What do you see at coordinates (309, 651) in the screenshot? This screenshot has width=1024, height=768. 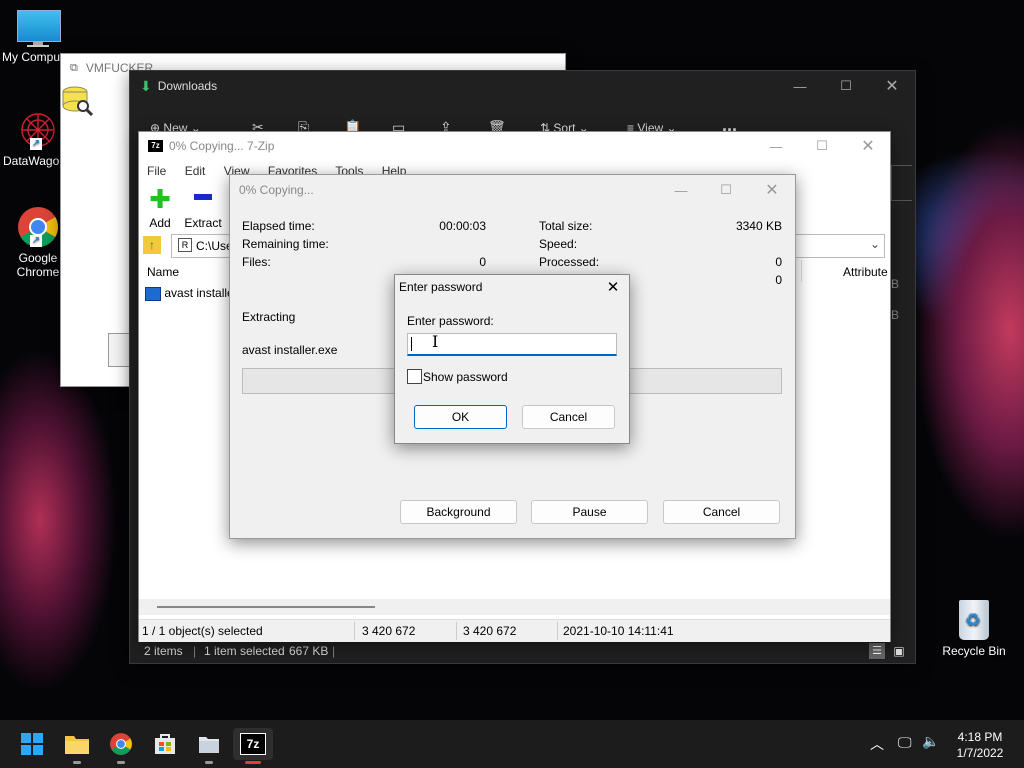 I see `selected-size: 667 KB` at bounding box center [309, 651].